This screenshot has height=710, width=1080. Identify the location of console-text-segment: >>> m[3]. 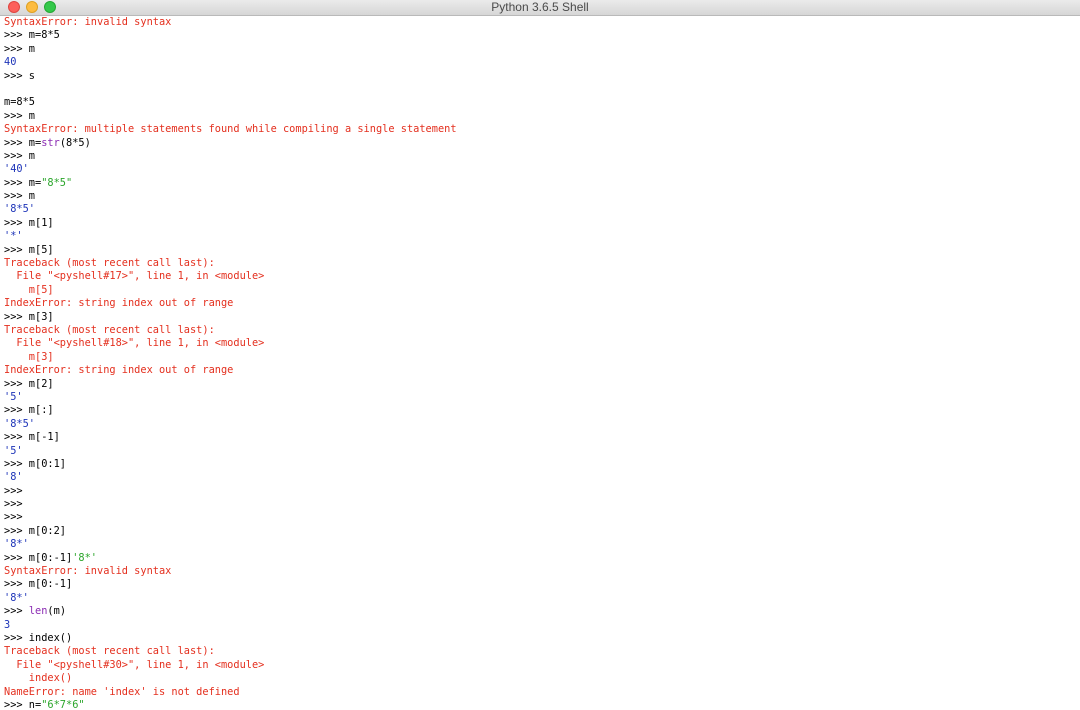
(29, 316).